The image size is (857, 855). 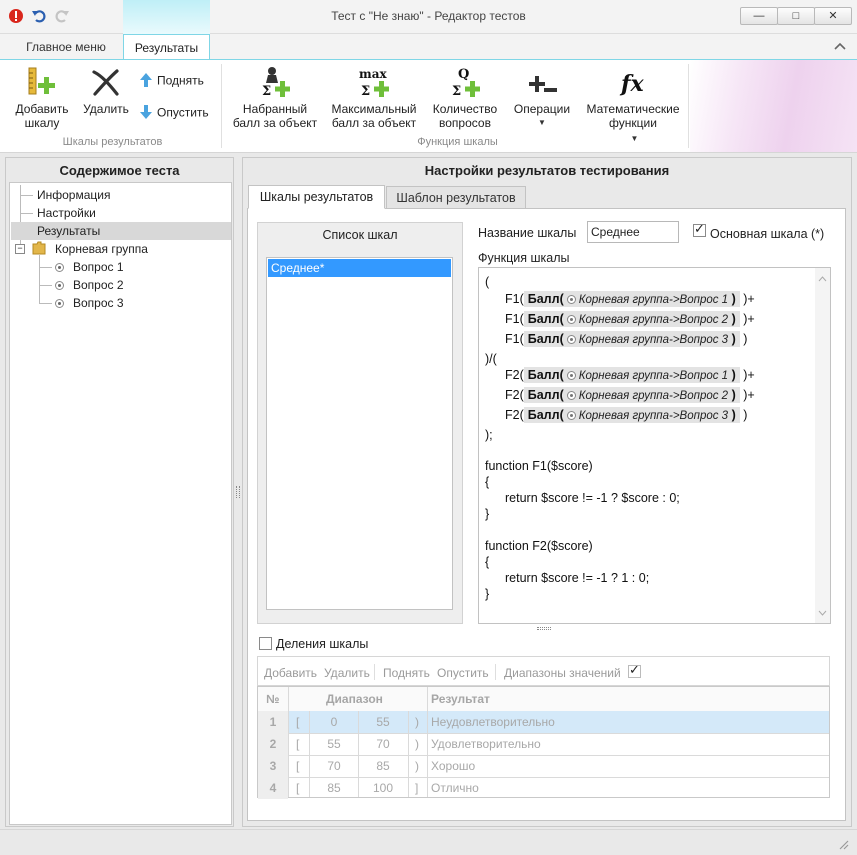 I want to click on arrow-down-icon, so click(x=146, y=113).